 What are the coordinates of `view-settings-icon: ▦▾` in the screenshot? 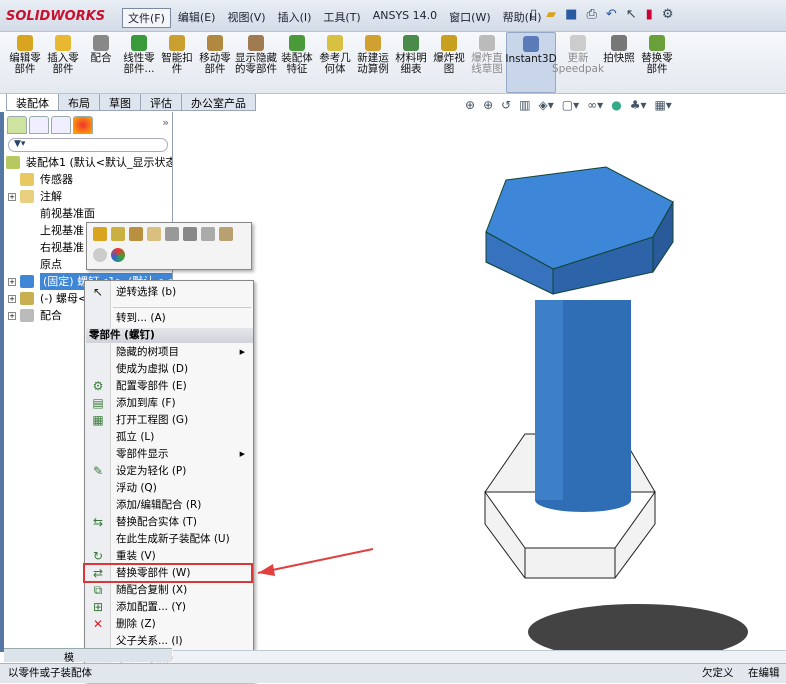 It's located at (662, 105).